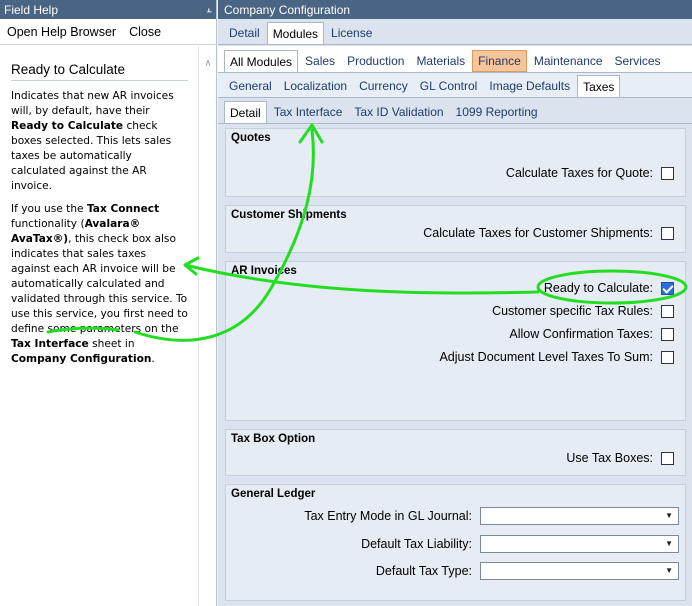  I want to click on help-bold: Company Configuration, so click(81, 359).